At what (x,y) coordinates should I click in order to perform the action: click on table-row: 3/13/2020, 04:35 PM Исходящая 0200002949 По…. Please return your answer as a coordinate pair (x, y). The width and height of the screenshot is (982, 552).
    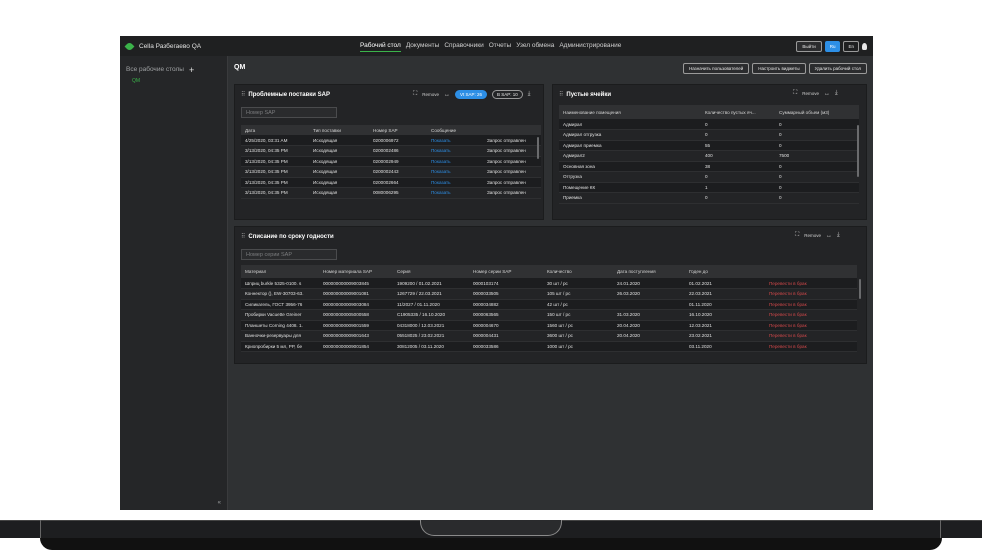
    Looking at the image, I should click on (391, 161).